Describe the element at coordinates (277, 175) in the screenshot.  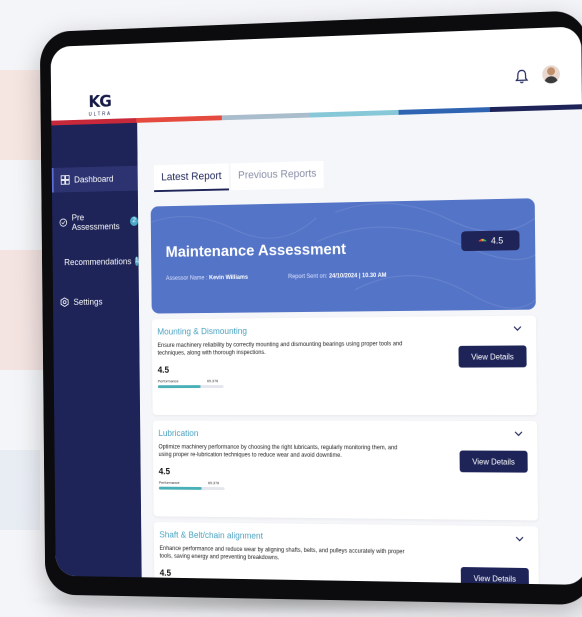
I see `tab-previous-reports: Previous Reports` at that location.